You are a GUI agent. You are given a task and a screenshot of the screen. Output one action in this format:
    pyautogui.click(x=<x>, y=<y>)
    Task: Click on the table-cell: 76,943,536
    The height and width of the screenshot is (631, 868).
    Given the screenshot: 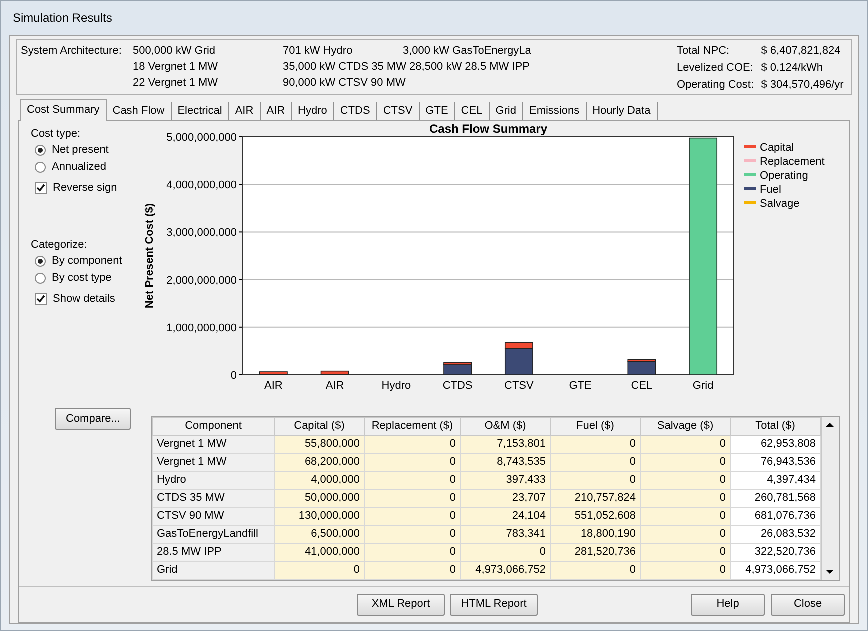 What is the action you would take?
    pyautogui.click(x=775, y=463)
    